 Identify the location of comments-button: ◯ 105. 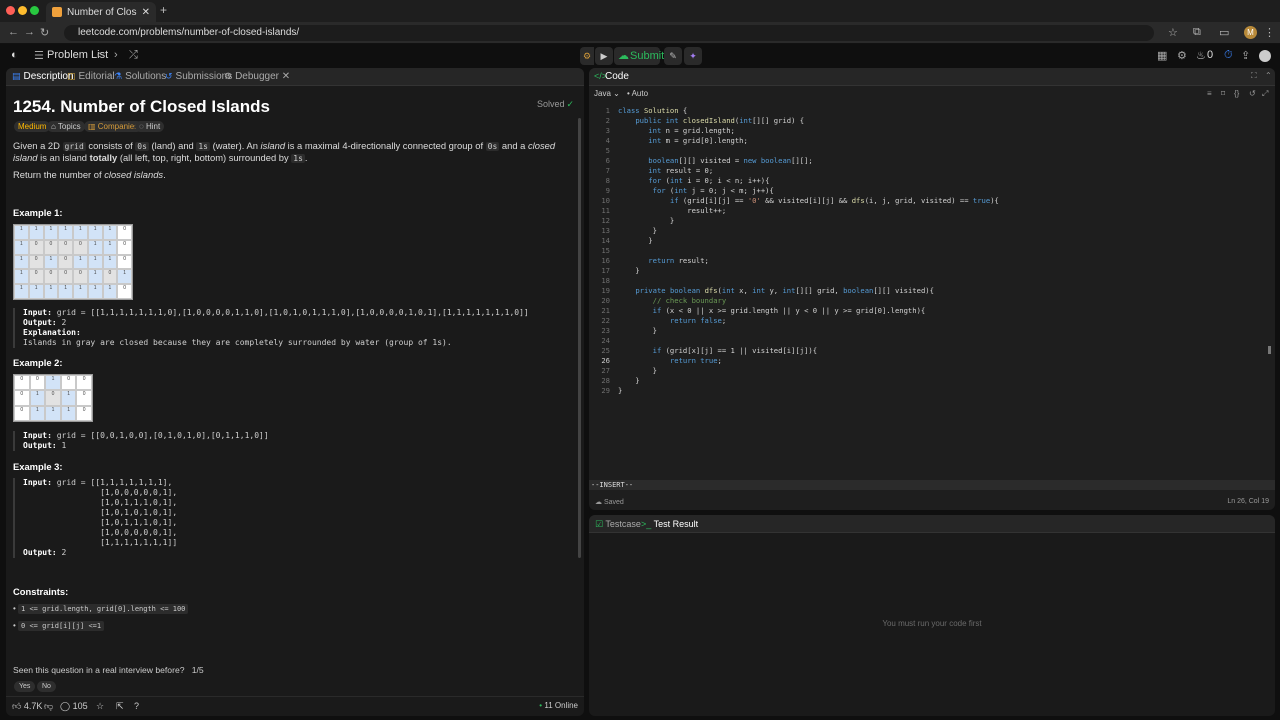
(74, 706).